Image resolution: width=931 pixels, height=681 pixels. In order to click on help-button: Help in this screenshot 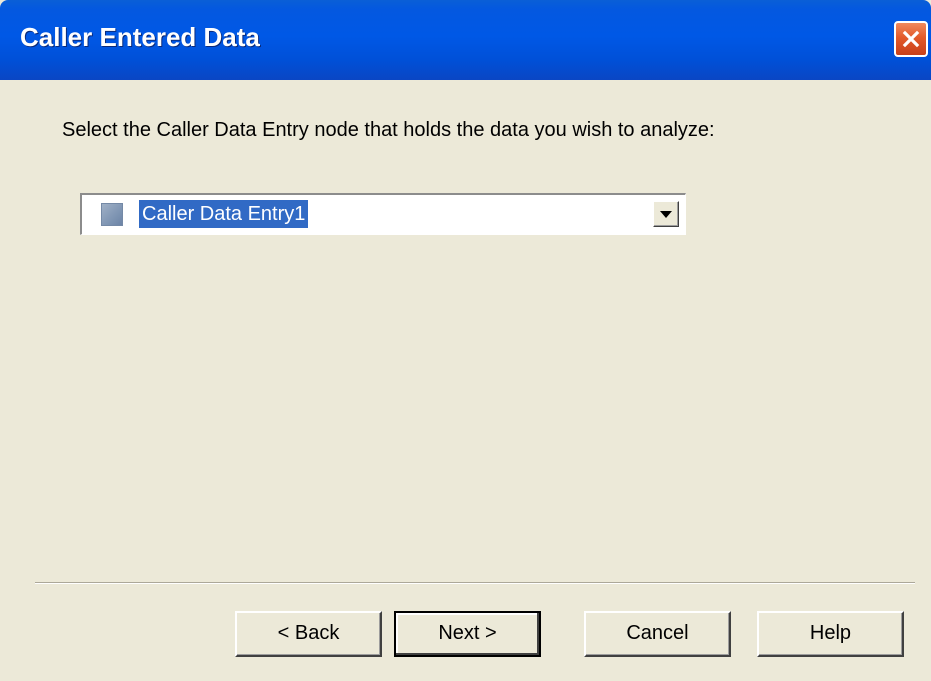, I will do `click(830, 634)`.